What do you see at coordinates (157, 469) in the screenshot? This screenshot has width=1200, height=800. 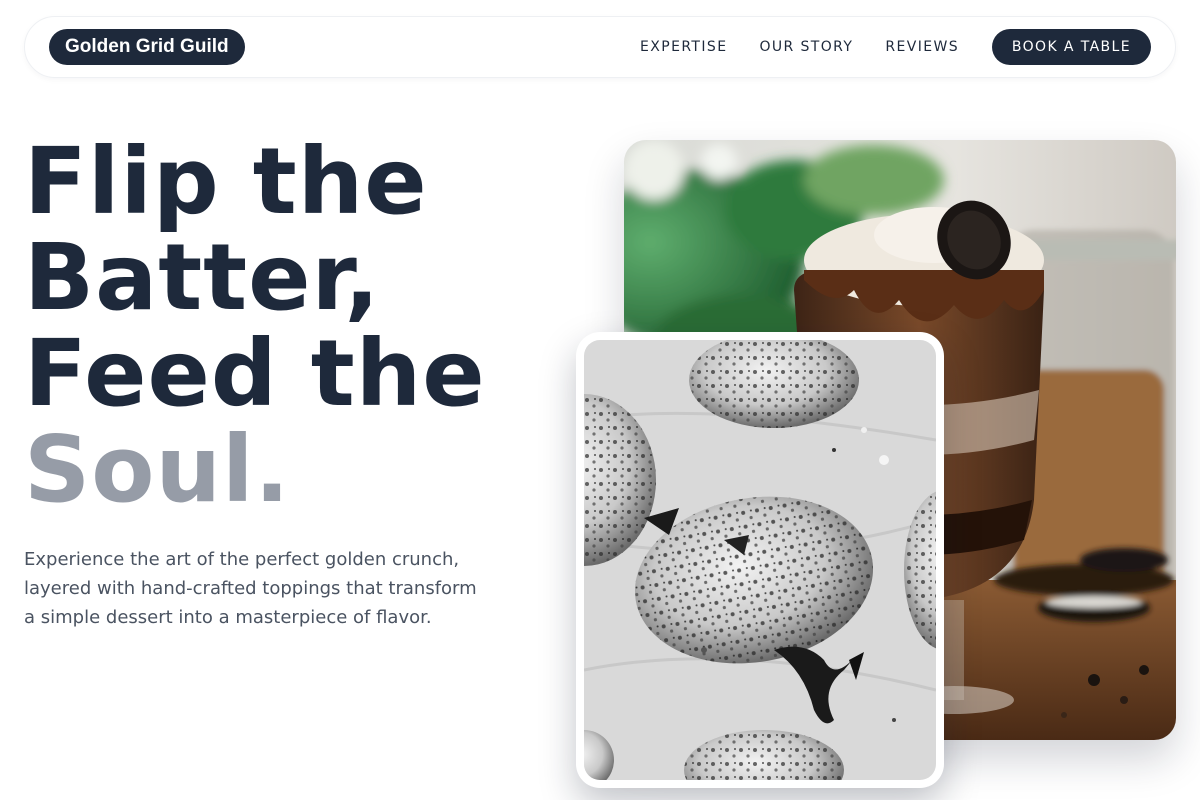 I see `headline-accent: Soul.` at bounding box center [157, 469].